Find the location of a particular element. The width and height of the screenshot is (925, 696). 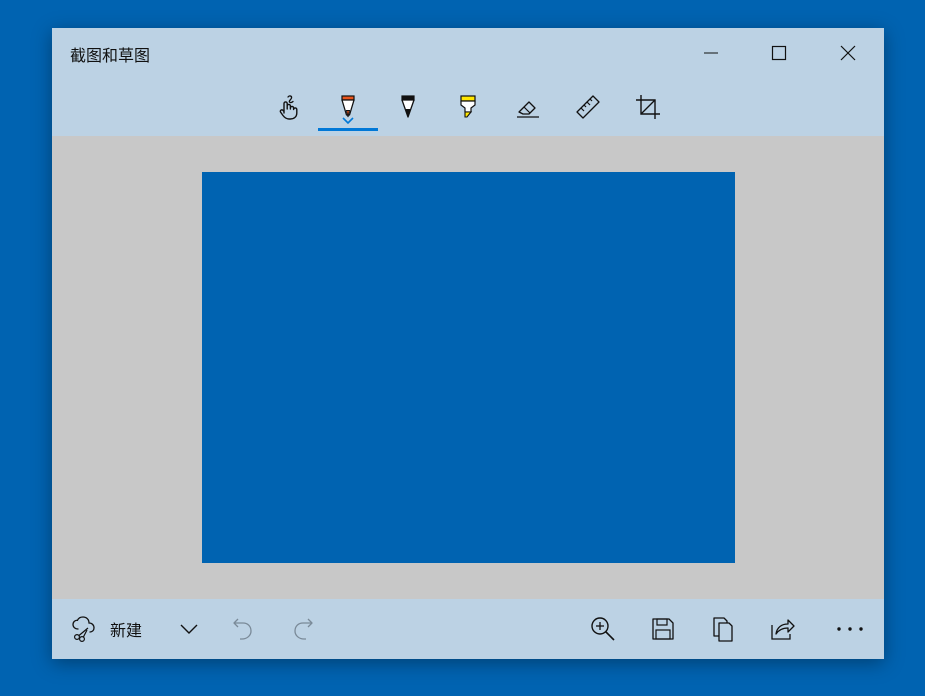

highlighter-button is located at coordinates (468, 108).